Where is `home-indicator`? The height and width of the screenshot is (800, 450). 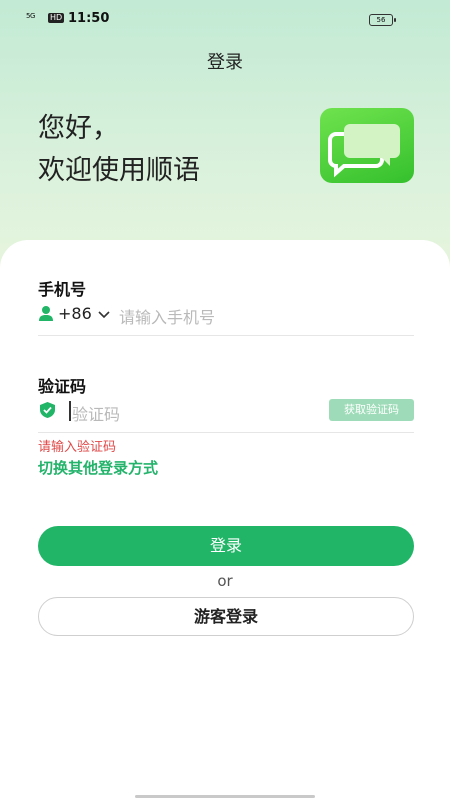 home-indicator is located at coordinates (225, 796).